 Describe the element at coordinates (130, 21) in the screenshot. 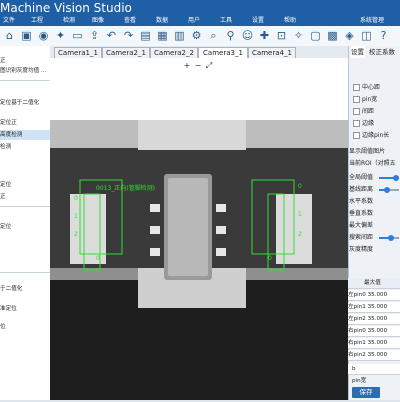

I see `menu-view: 查看` at that location.